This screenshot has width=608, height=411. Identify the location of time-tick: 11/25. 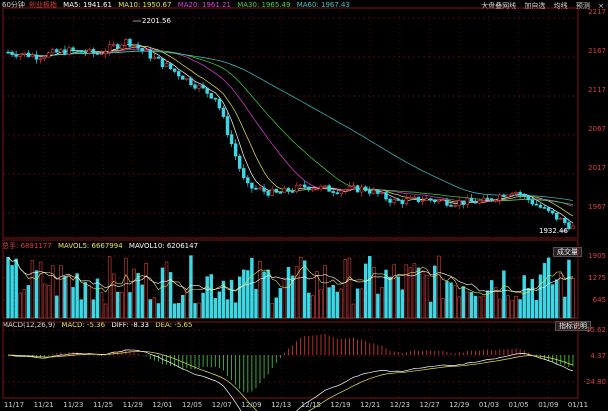
(103, 405).